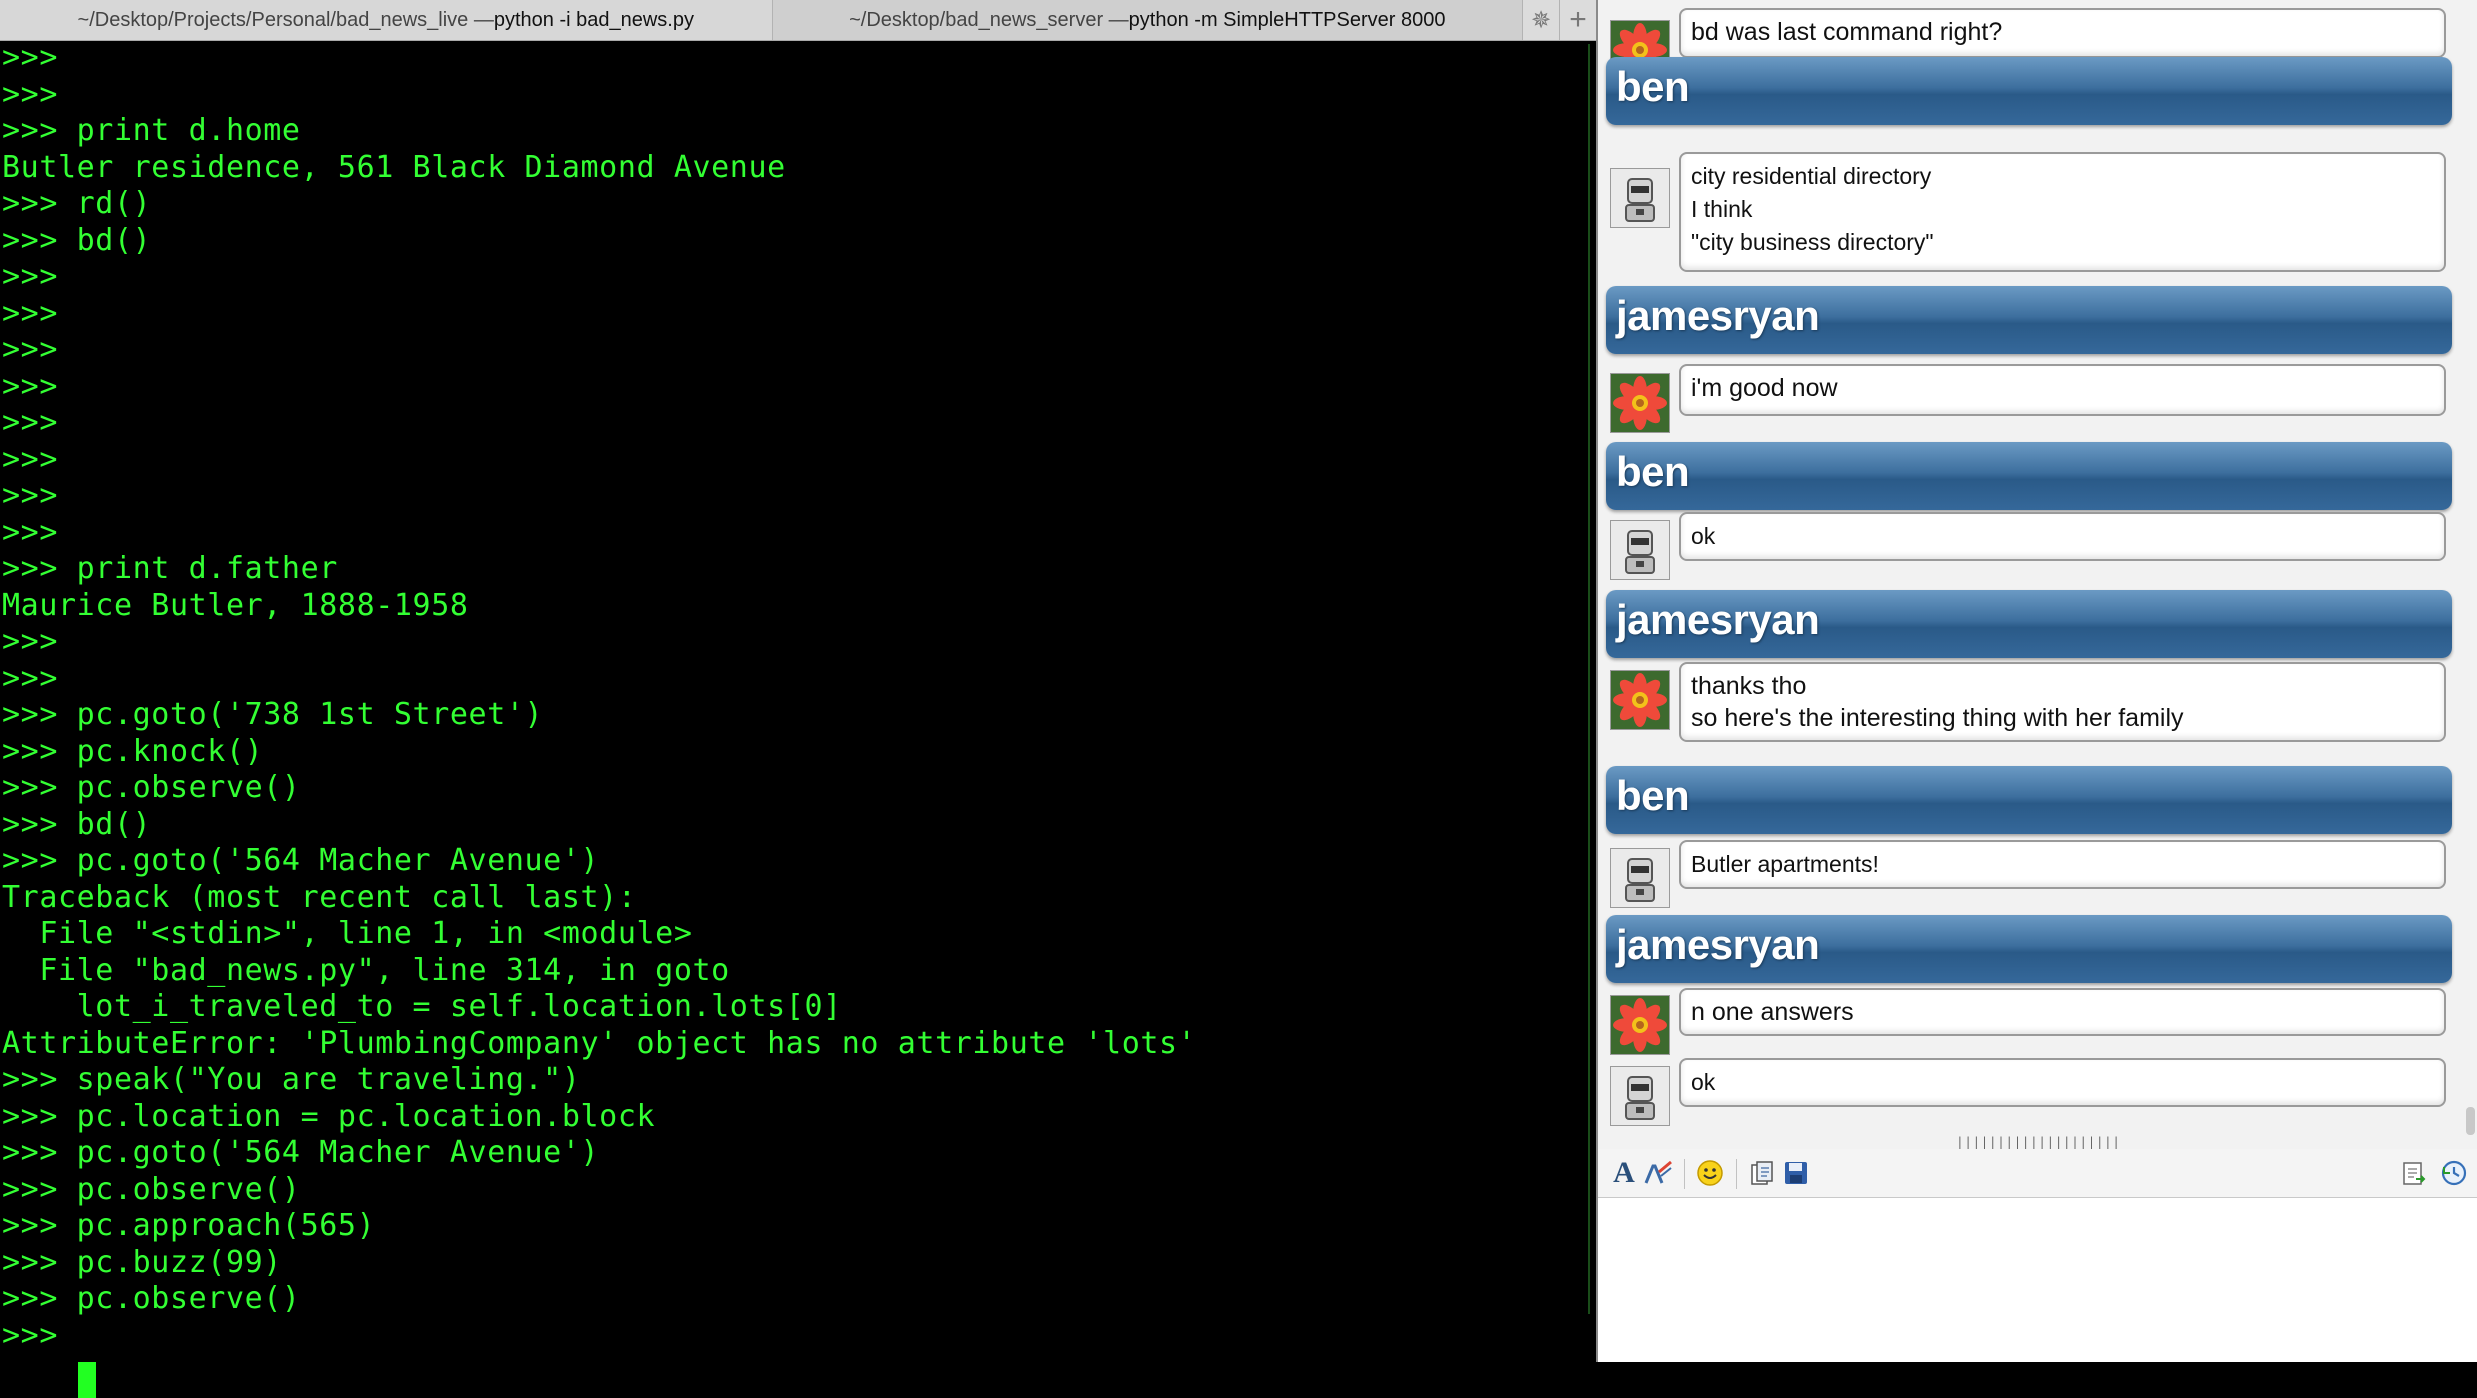  What do you see at coordinates (2037, 1280) in the screenshot?
I see `message-input` at bounding box center [2037, 1280].